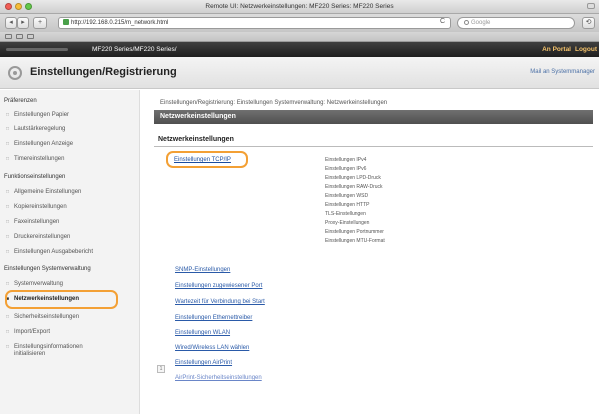  Describe the element at coordinates (254, 23) in the screenshot. I see `address-bar: http://192.168.0.215/m_network.html` at that location.